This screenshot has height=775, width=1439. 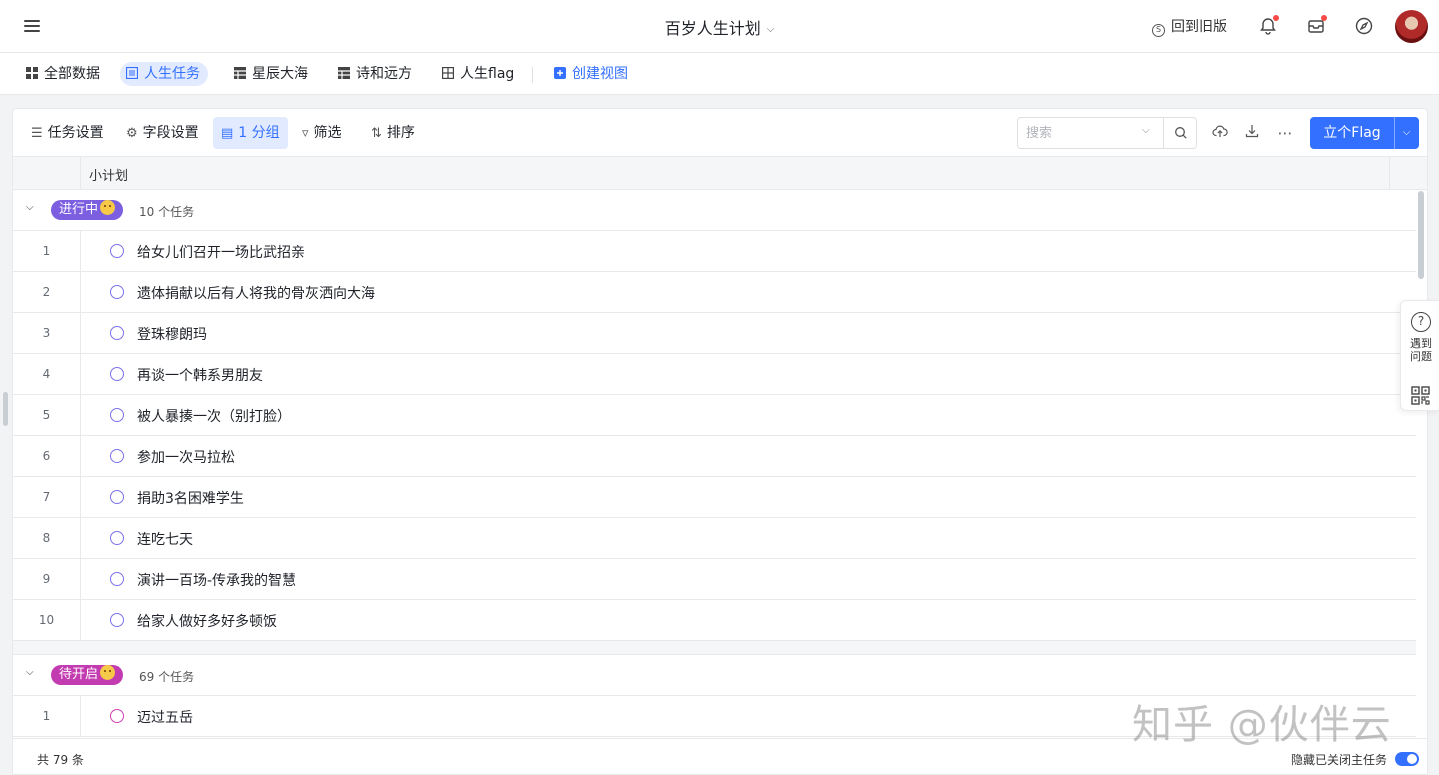 What do you see at coordinates (1181, 133) in the screenshot?
I see `search-icon` at bounding box center [1181, 133].